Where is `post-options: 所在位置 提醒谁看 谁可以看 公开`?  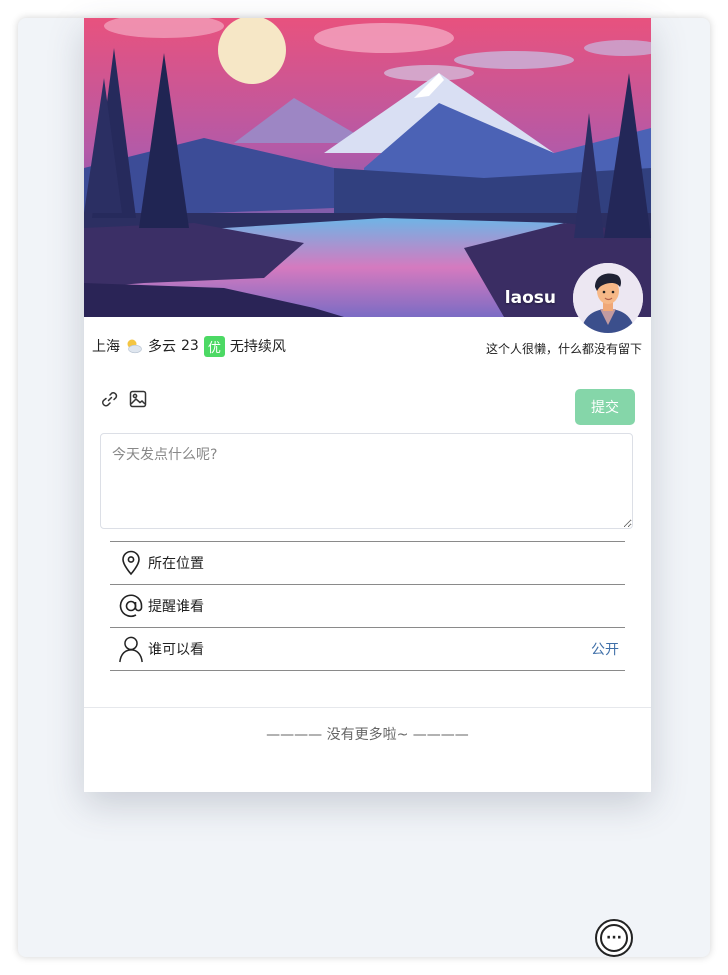 post-options: 所在位置 提醒谁看 谁可以看 公开 is located at coordinates (367, 606).